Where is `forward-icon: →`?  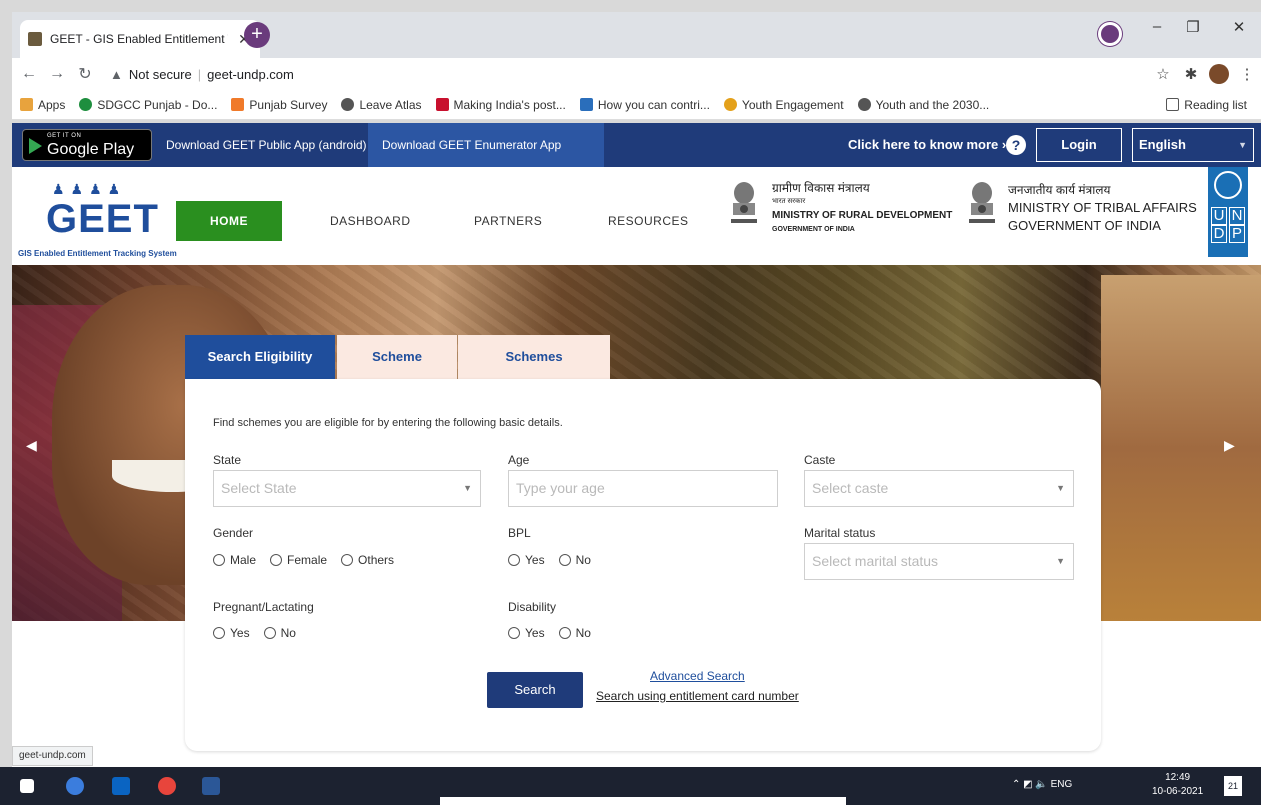 forward-icon: → is located at coordinates (57, 74).